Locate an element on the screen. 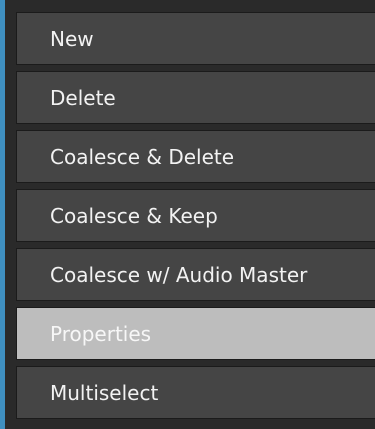  menu-item-delete: Delete is located at coordinates (195, 97).